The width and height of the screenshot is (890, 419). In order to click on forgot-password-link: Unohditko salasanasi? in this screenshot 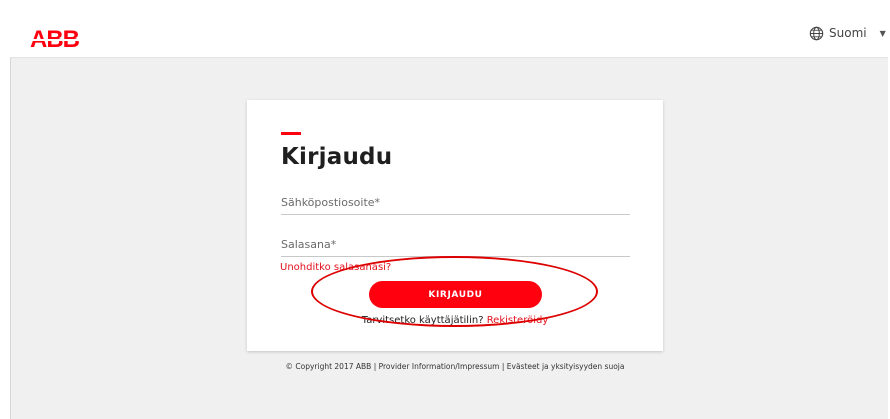, I will do `click(335, 267)`.